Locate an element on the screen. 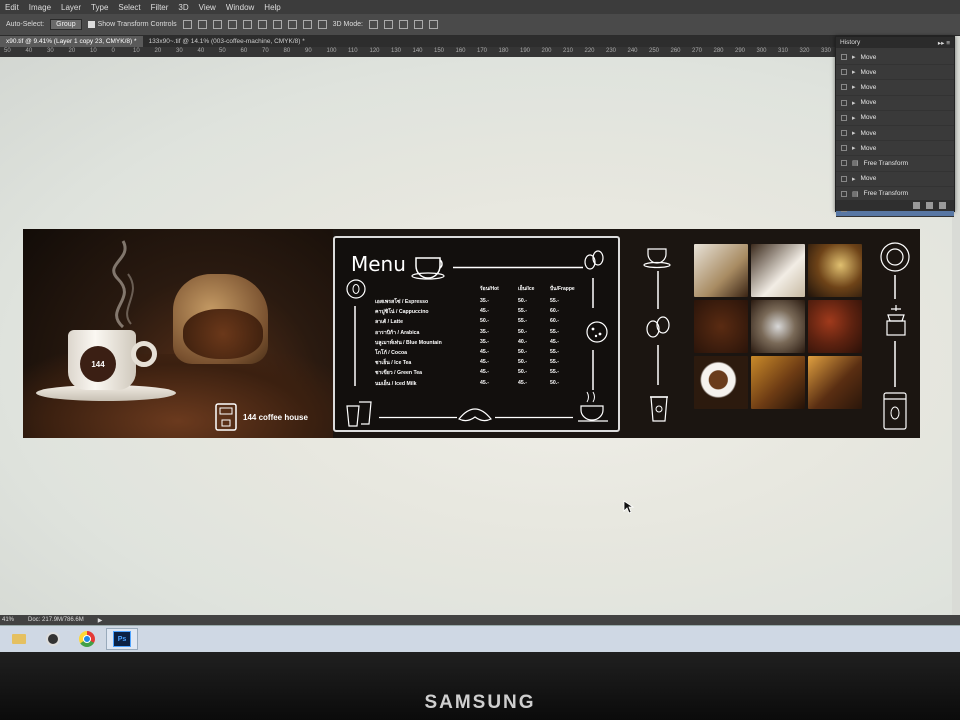  ruler-tick-label: 290 is located at coordinates (740, 51).